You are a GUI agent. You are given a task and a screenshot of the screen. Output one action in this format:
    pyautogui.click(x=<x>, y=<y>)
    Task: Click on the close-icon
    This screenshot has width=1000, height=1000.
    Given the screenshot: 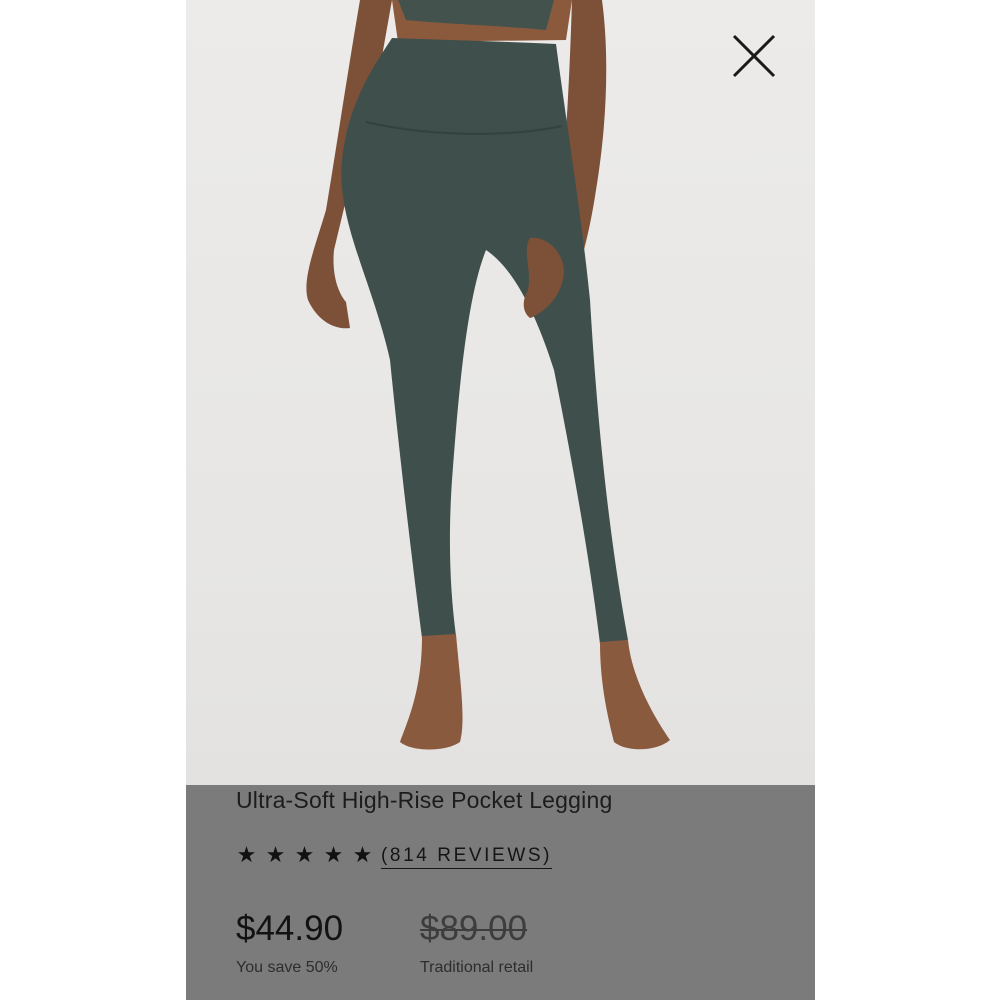 What is the action you would take?
    pyautogui.click(x=754, y=56)
    